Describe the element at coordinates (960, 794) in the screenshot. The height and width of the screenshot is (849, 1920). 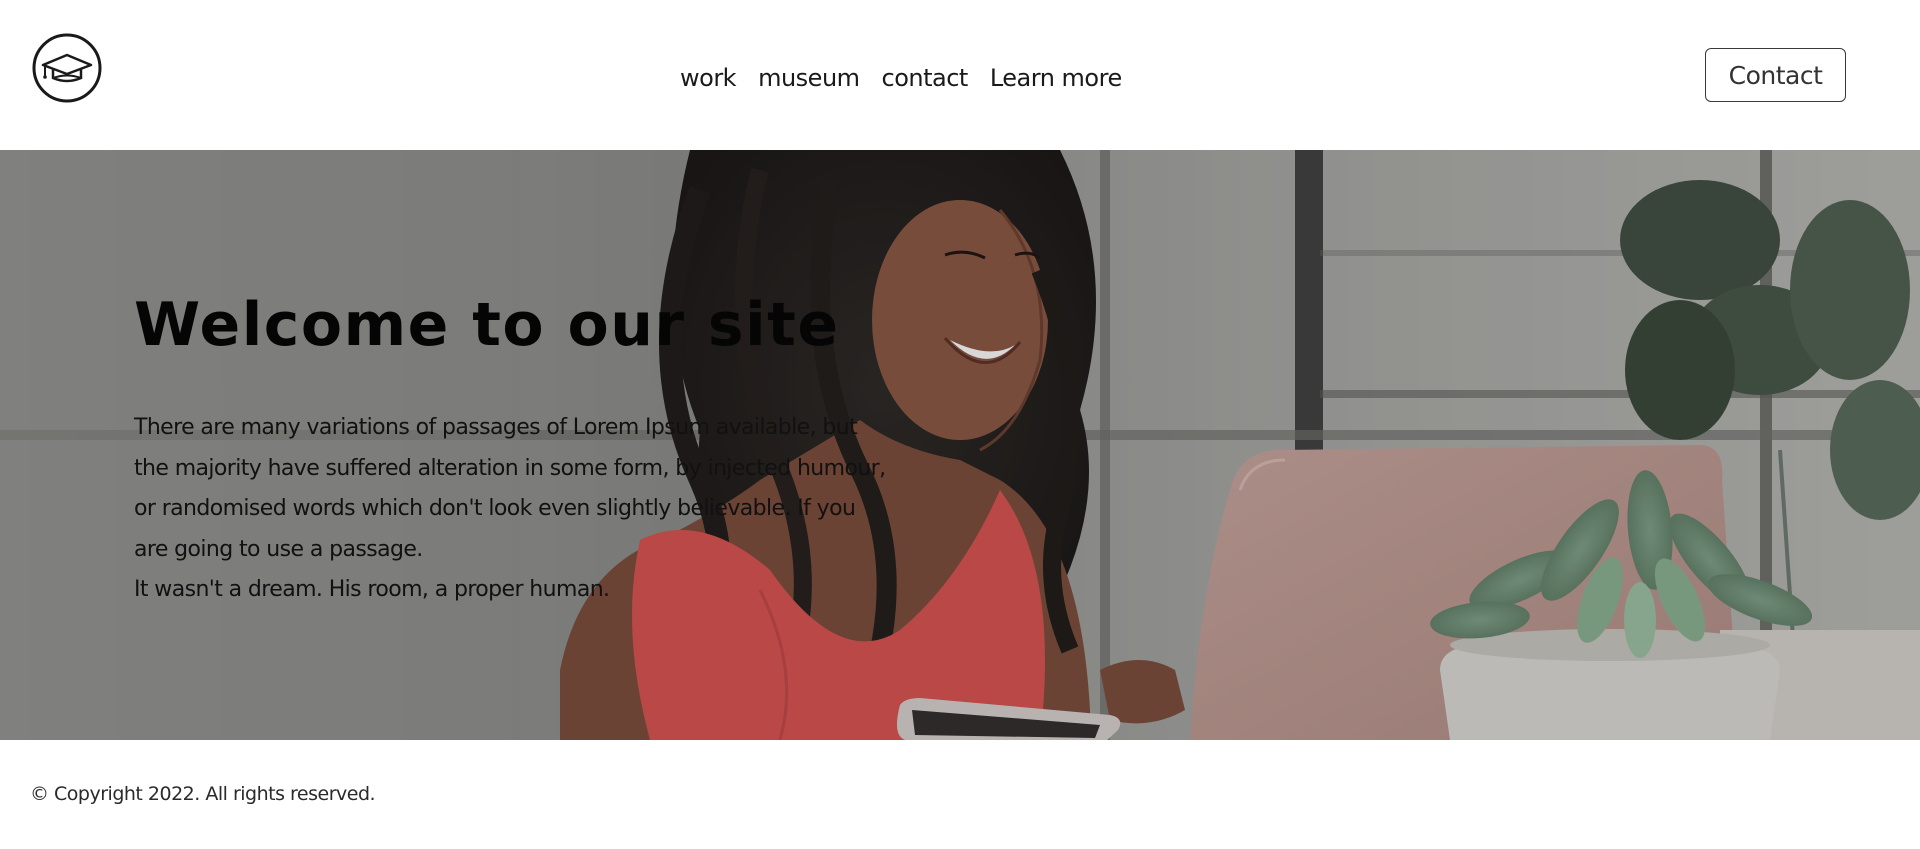
I see `site-footer: © Copyright 2022. All rights reserved.` at that location.